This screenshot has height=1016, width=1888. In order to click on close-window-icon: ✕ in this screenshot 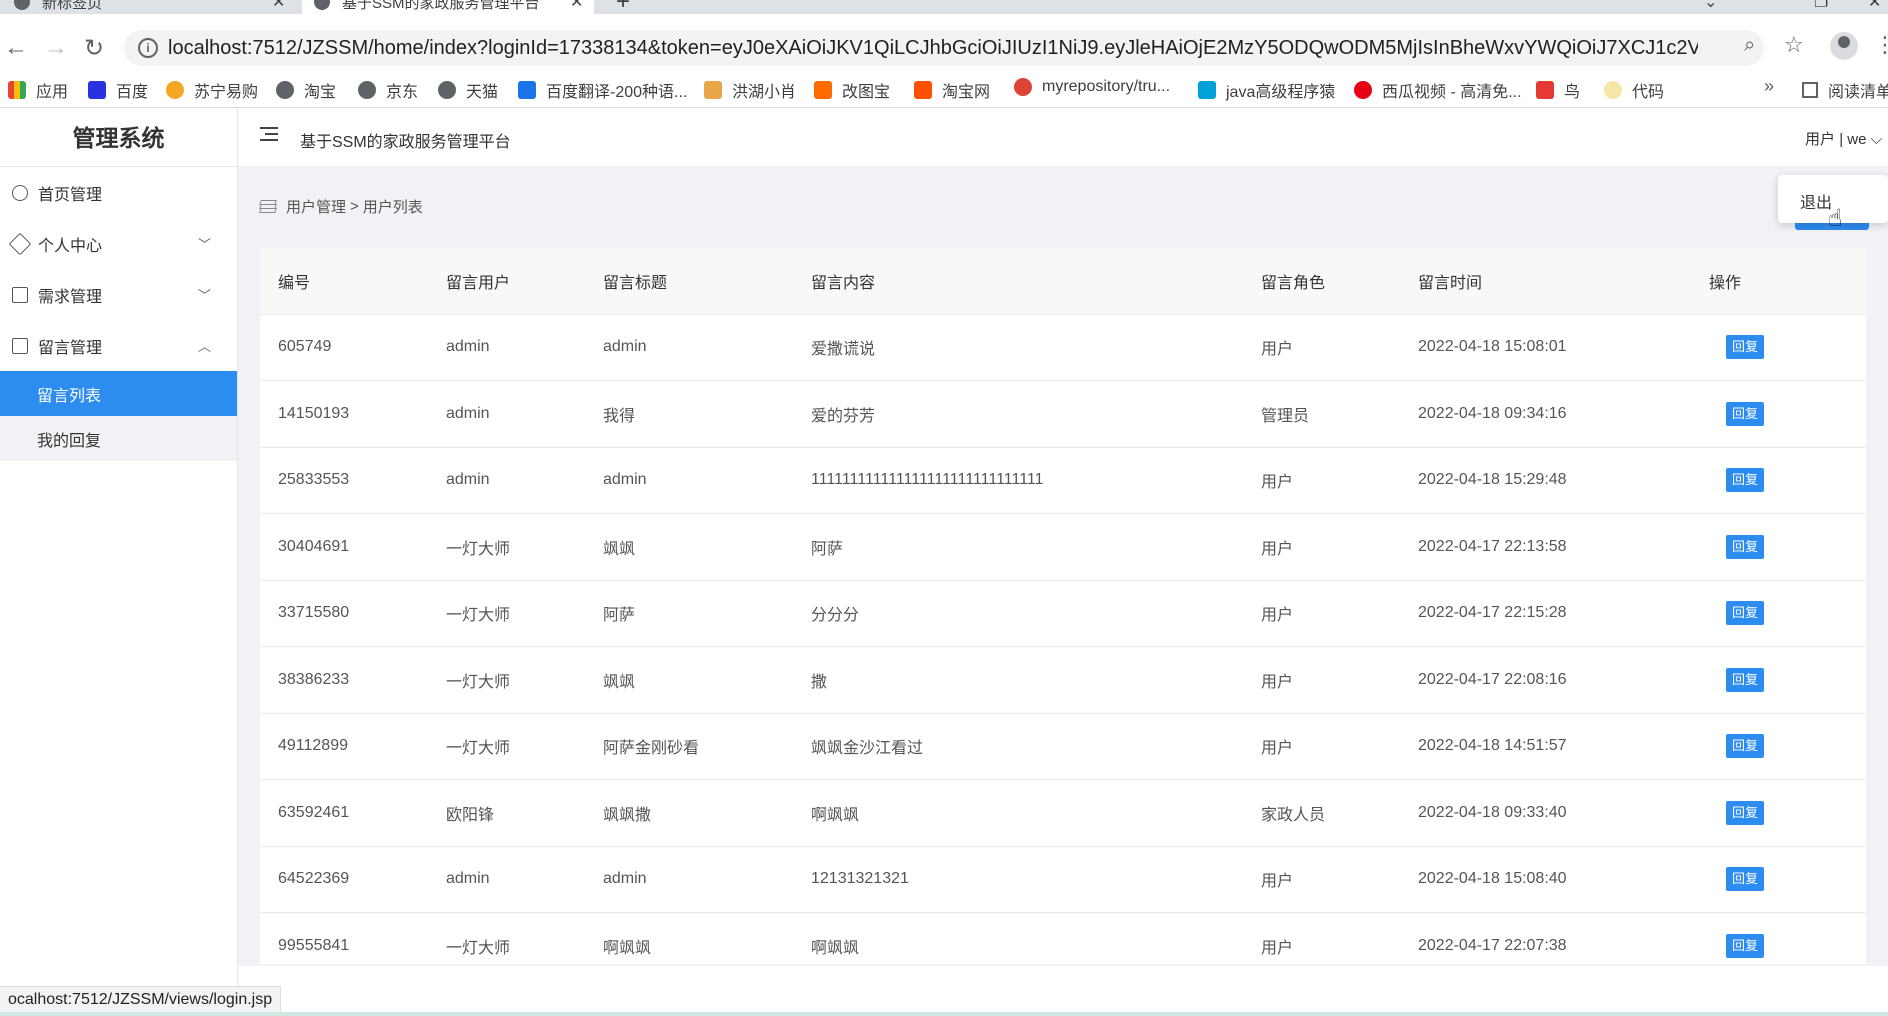, I will do `click(1874, 6)`.